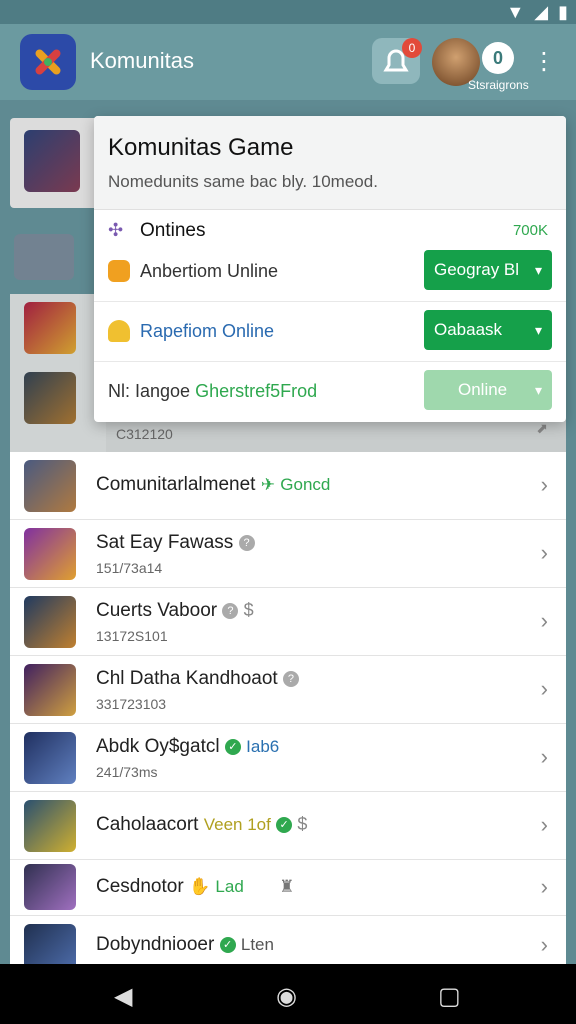 The image size is (576, 1024). I want to click on list-item-title: Cesdnotor, so click(140, 886).